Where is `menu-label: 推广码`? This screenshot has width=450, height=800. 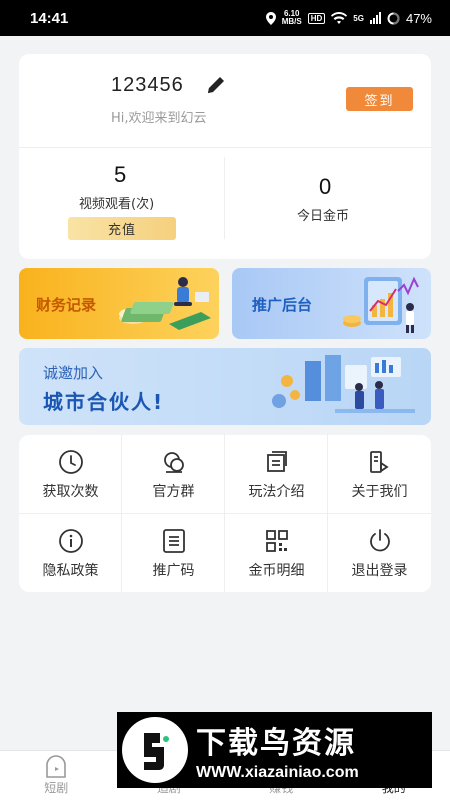
menu-label: 推广码 is located at coordinates (173, 571).